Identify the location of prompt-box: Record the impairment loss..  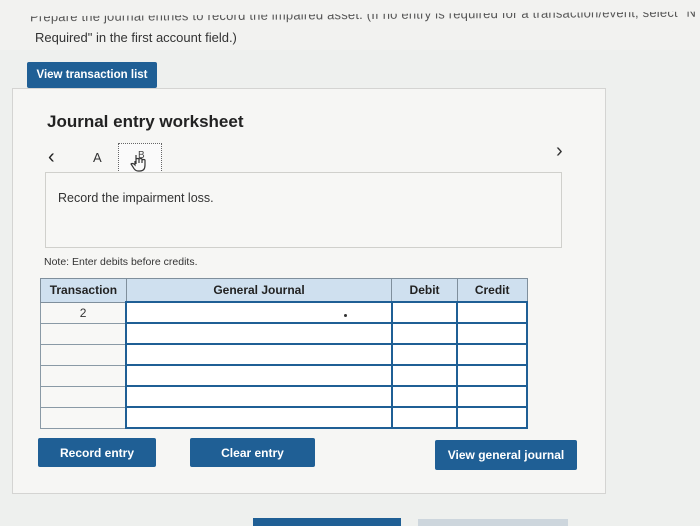
(303, 210).